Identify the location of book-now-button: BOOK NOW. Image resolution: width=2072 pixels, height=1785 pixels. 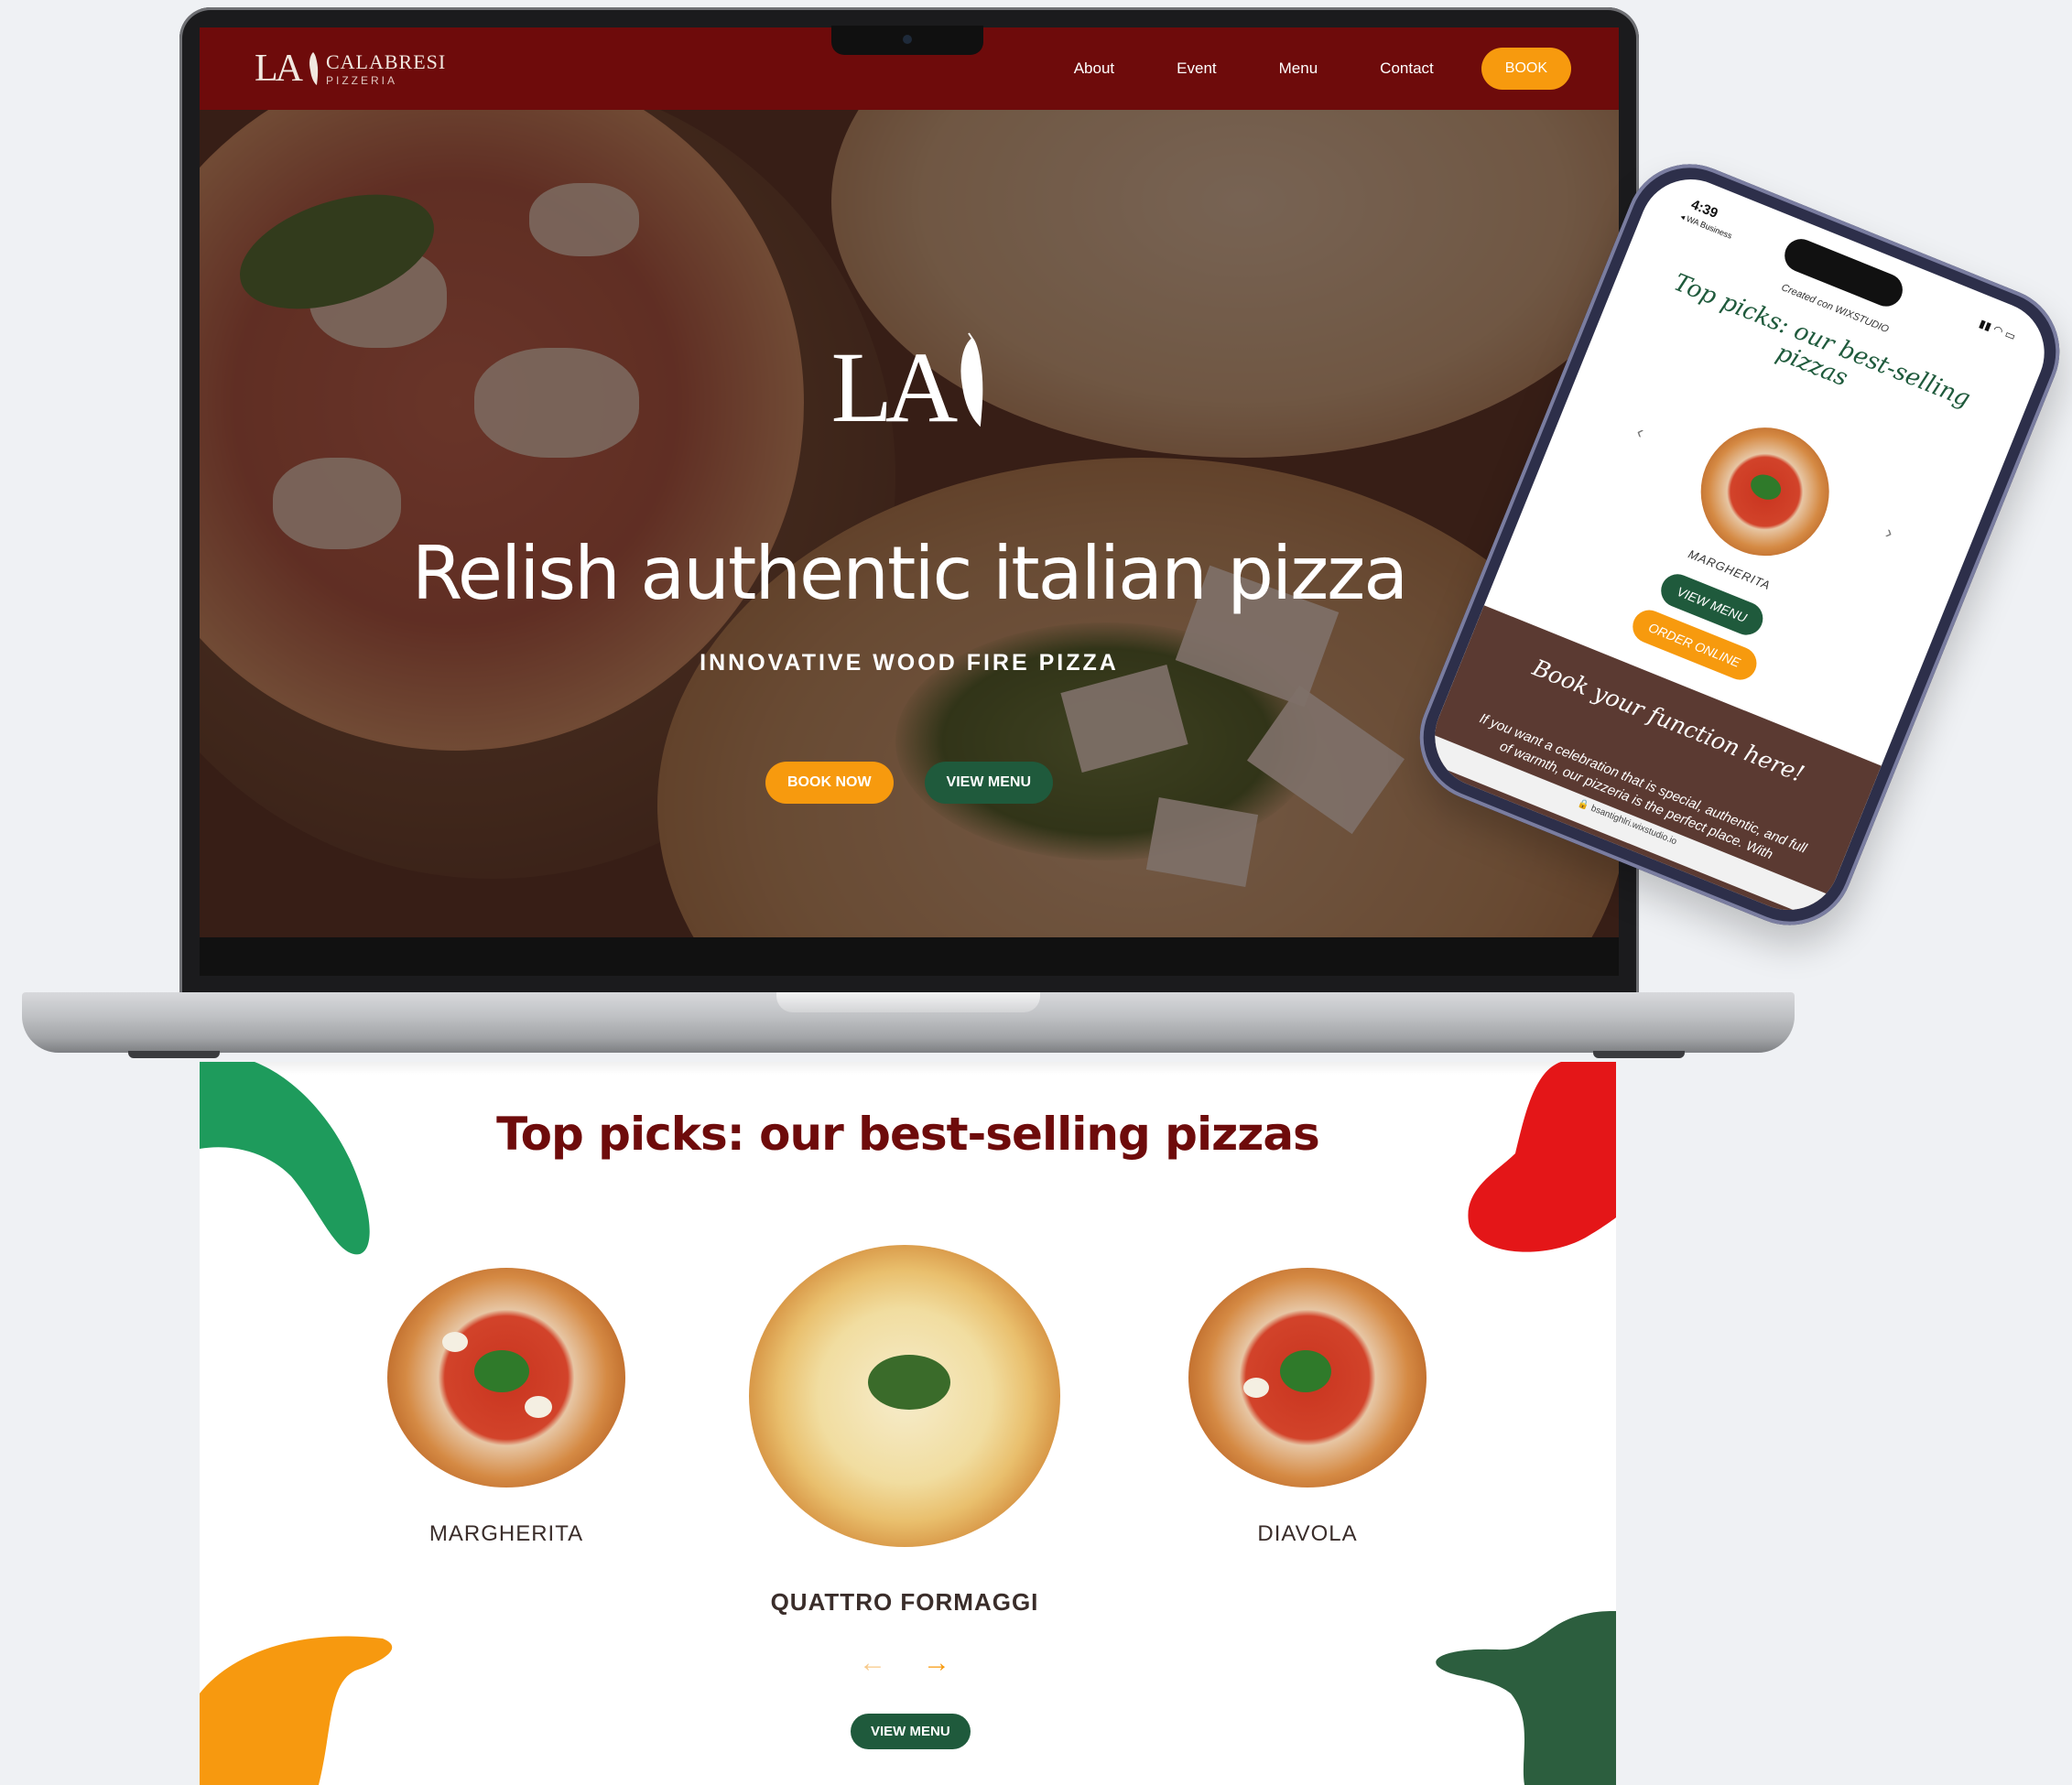
(829, 783).